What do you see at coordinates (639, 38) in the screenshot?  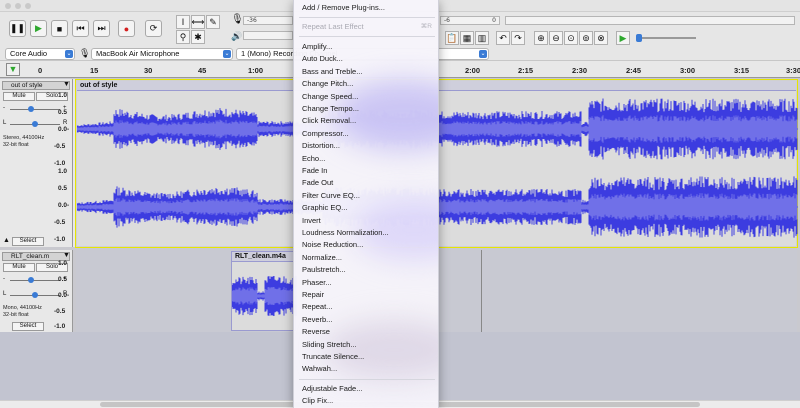 I see `play-speed-thumb` at bounding box center [639, 38].